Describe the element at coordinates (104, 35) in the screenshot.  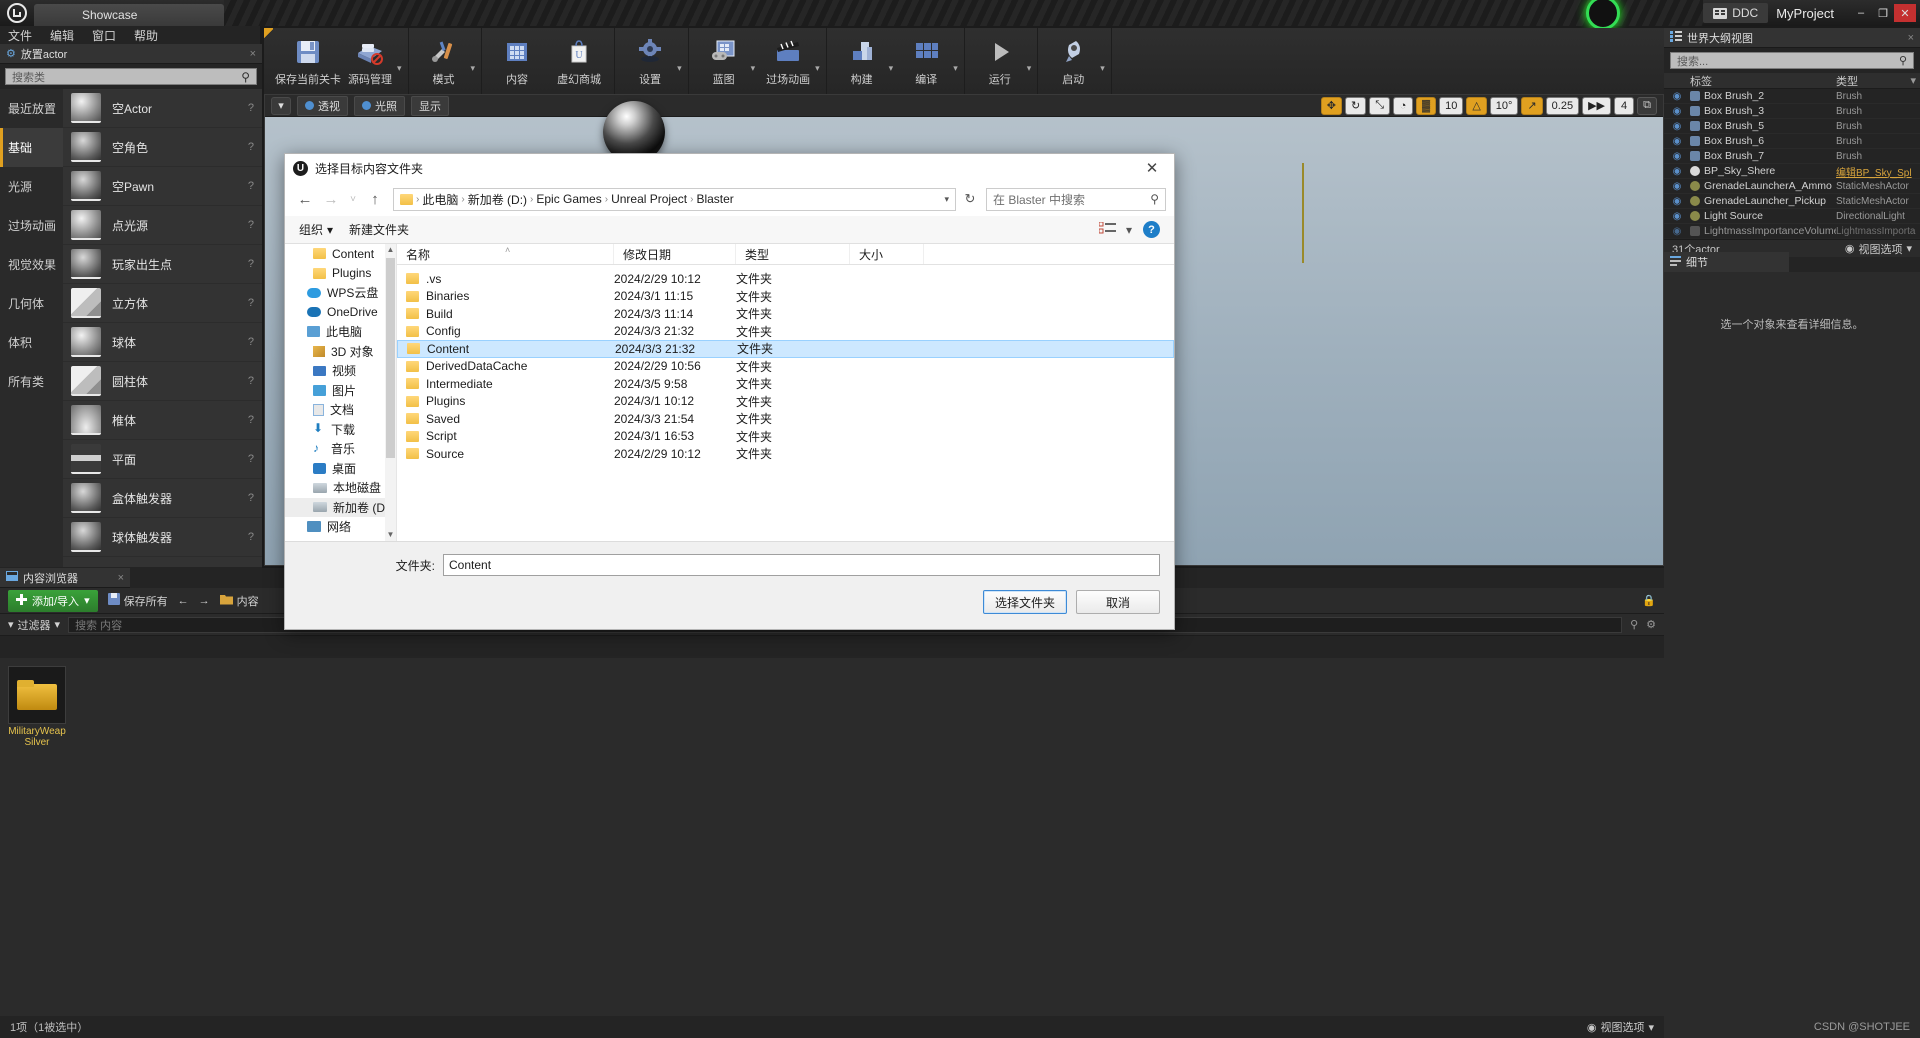
I see `menu-window: 窗口` at that location.